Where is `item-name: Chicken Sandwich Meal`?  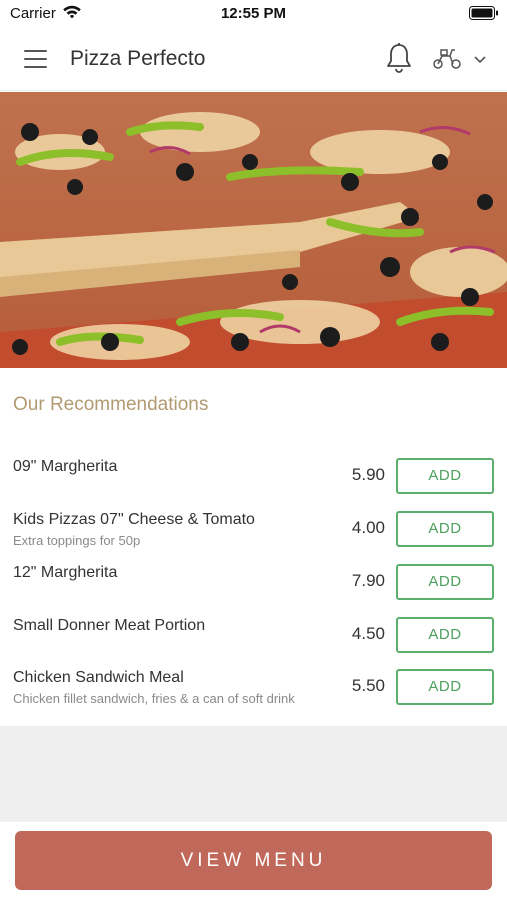 item-name: Chicken Sandwich Meal is located at coordinates (98, 677).